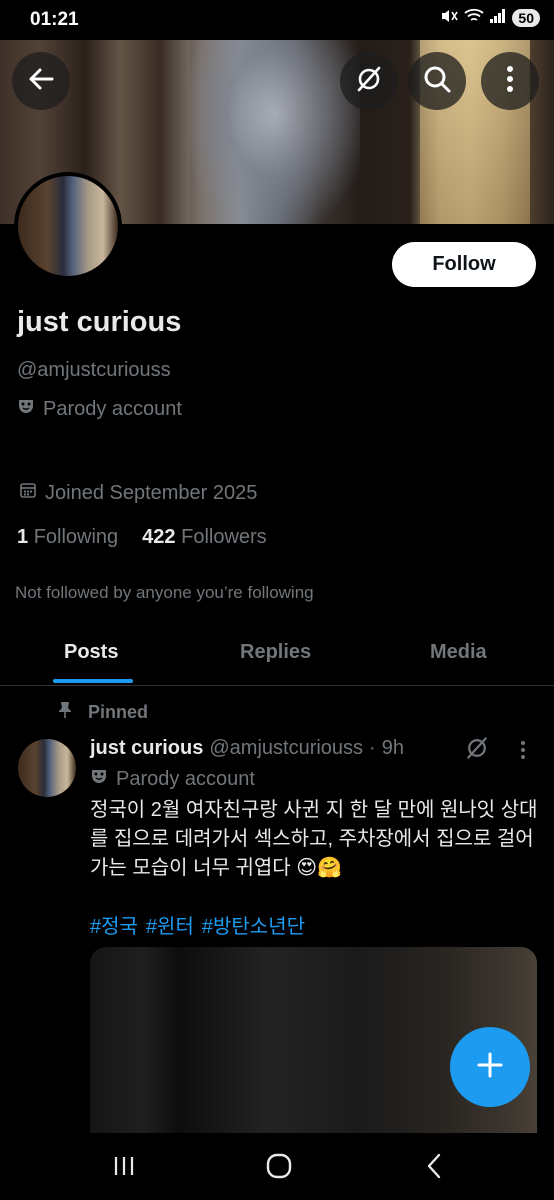 The height and width of the screenshot is (1200, 554). I want to click on active-tab-indicator, so click(93, 681).